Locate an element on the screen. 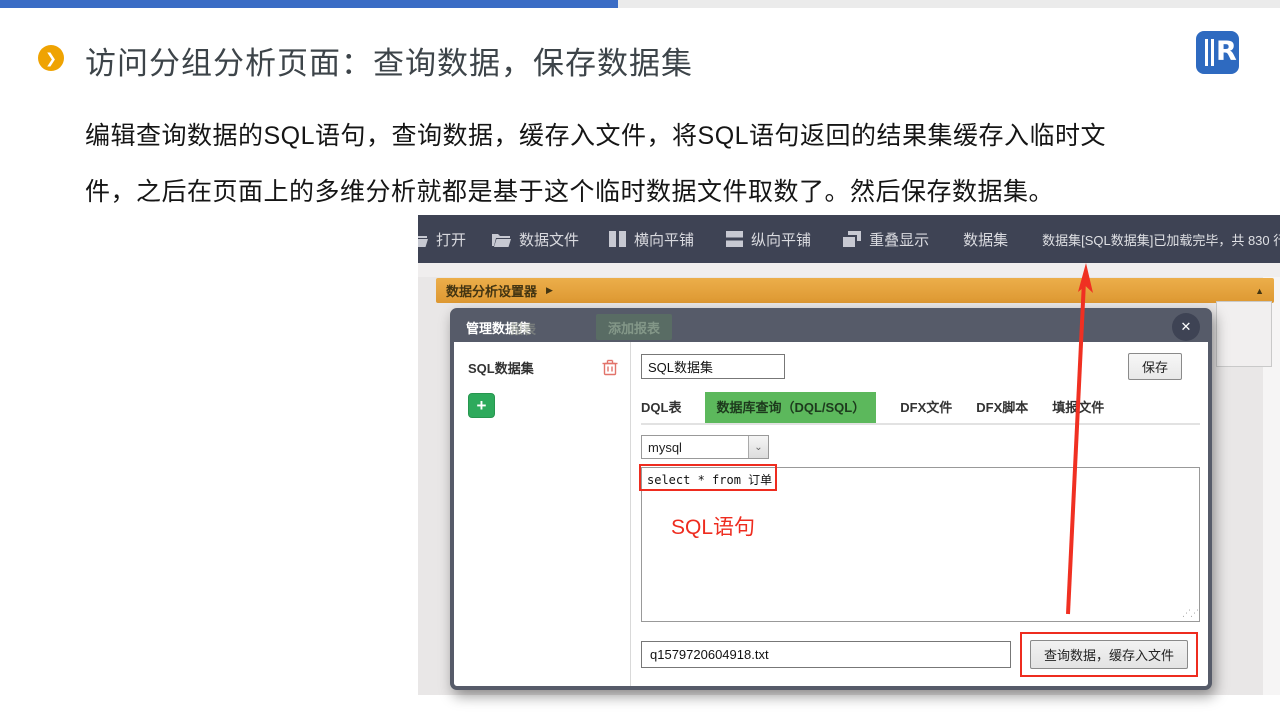 The height and width of the screenshot is (720, 1280). add-dataset-button: + is located at coordinates (481, 405).